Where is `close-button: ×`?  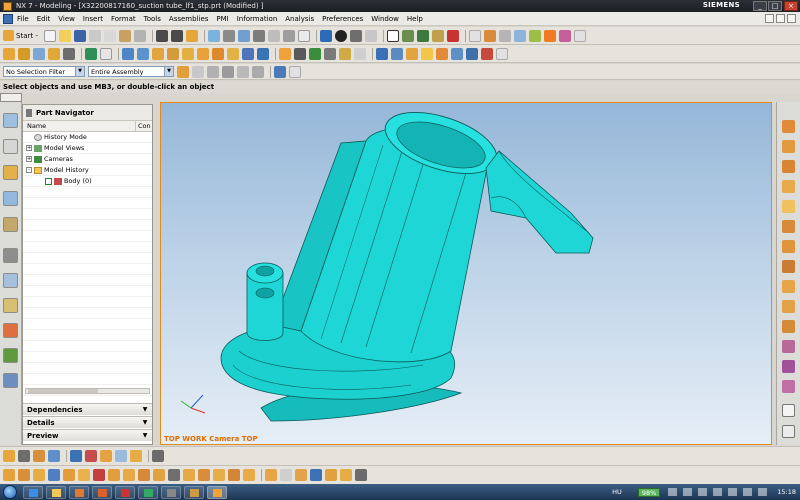 close-button: × is located at coordinates (791, 6).